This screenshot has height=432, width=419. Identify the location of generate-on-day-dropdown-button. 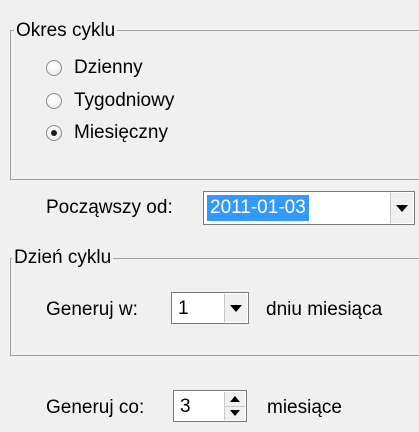
(235, 308).